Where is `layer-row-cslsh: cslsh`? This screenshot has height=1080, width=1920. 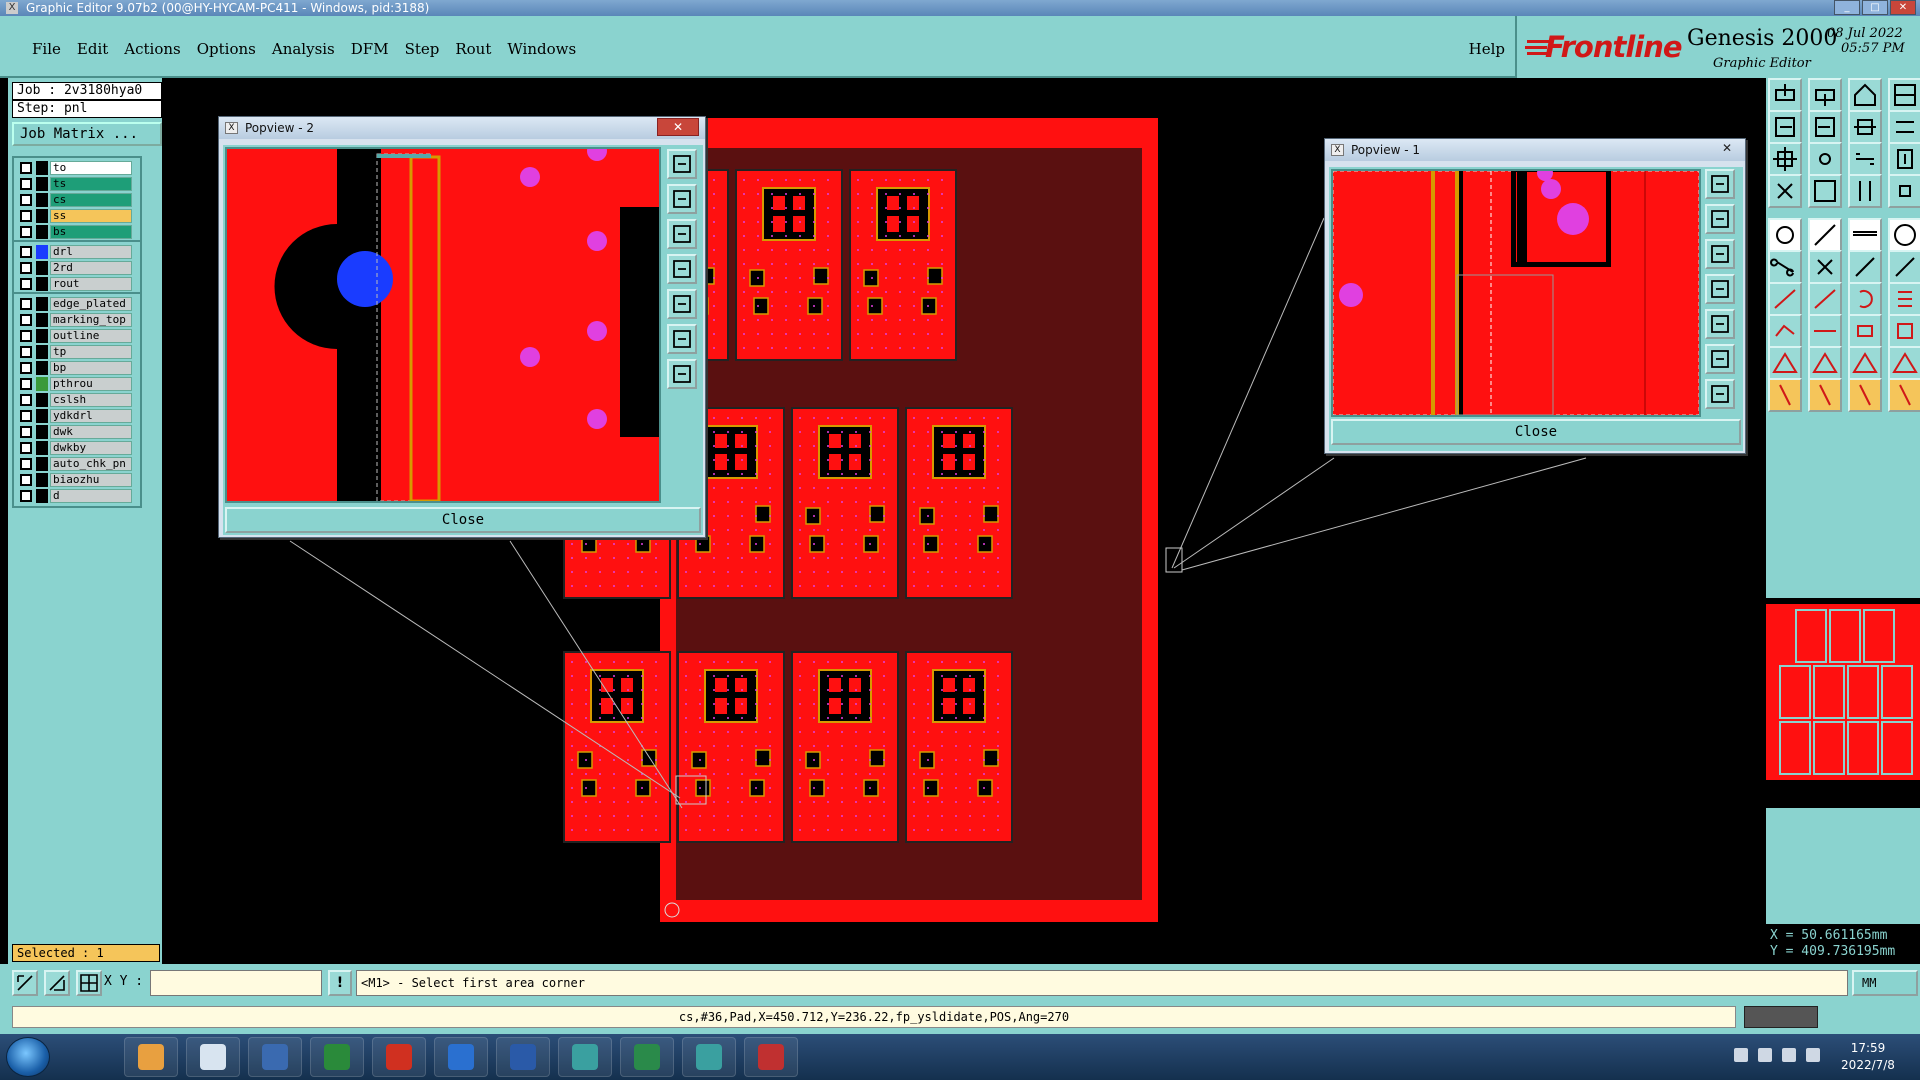
layer-row-cslsh: cslsh is located at coordinates (77, 400).